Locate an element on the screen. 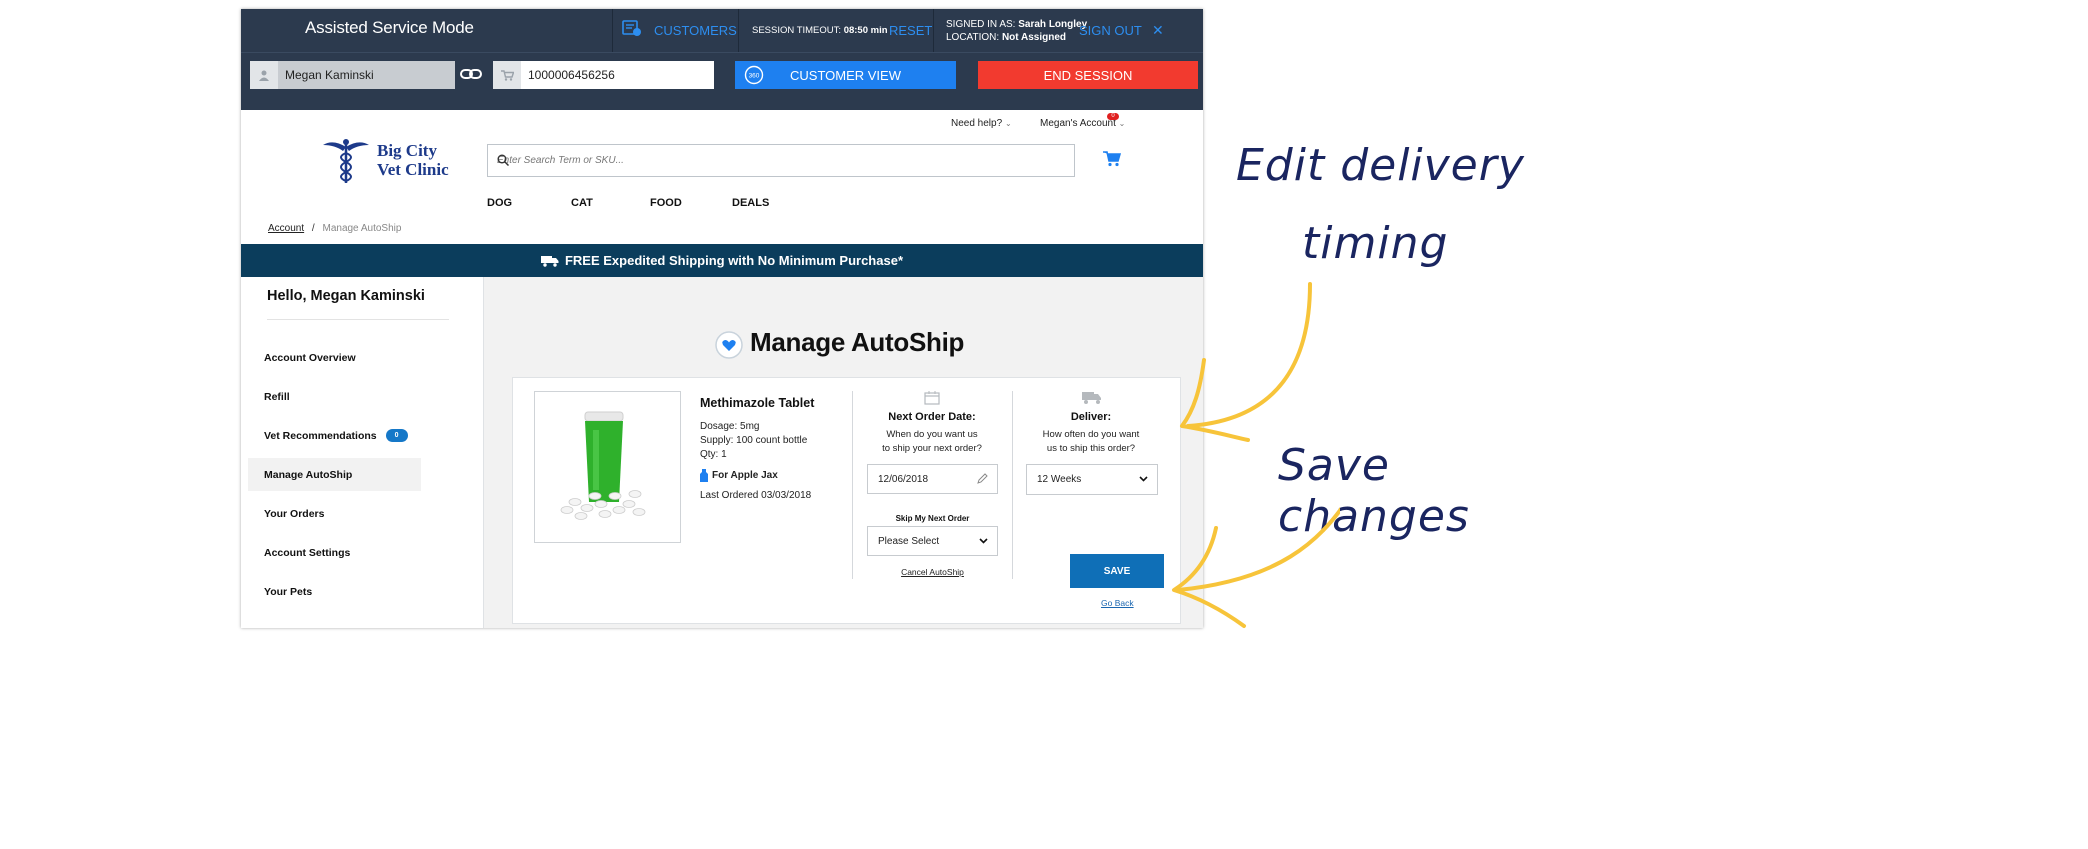 This screenshot has height=849, width=2088. go-back-link: Go Back is located at coordinates (1117, 603).